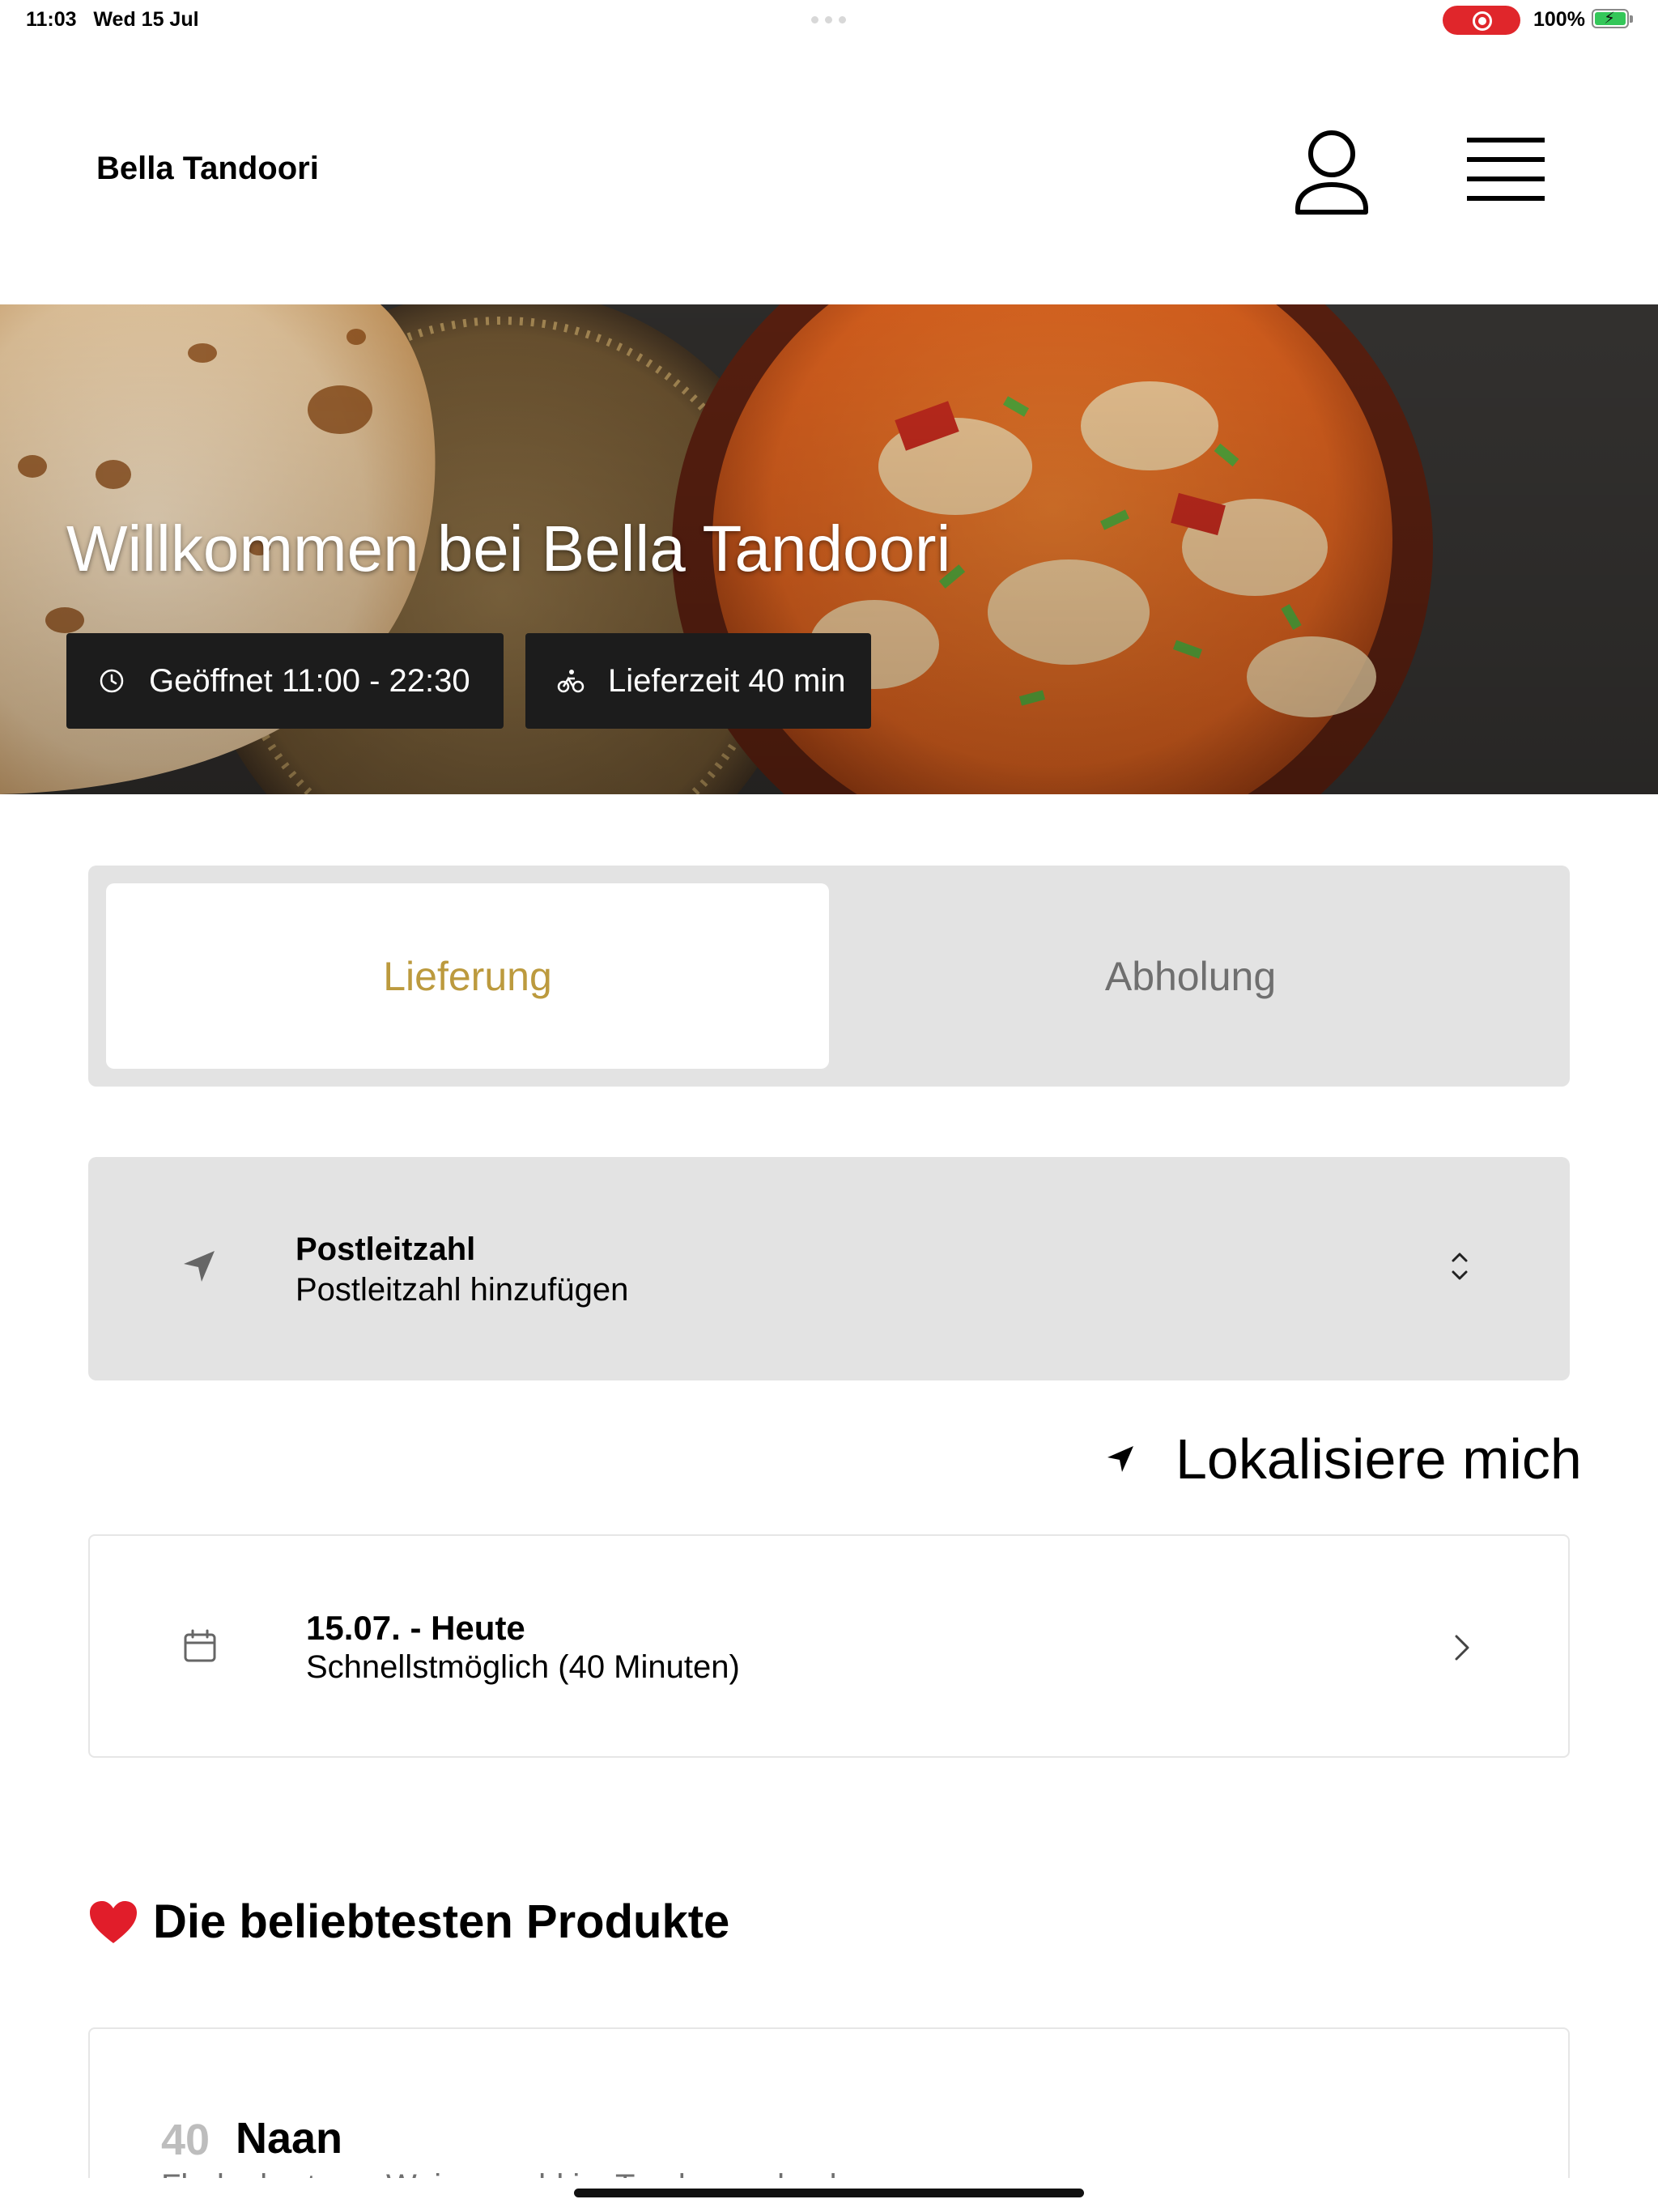  I want to click on bicycle-icon, so click(570, 681).